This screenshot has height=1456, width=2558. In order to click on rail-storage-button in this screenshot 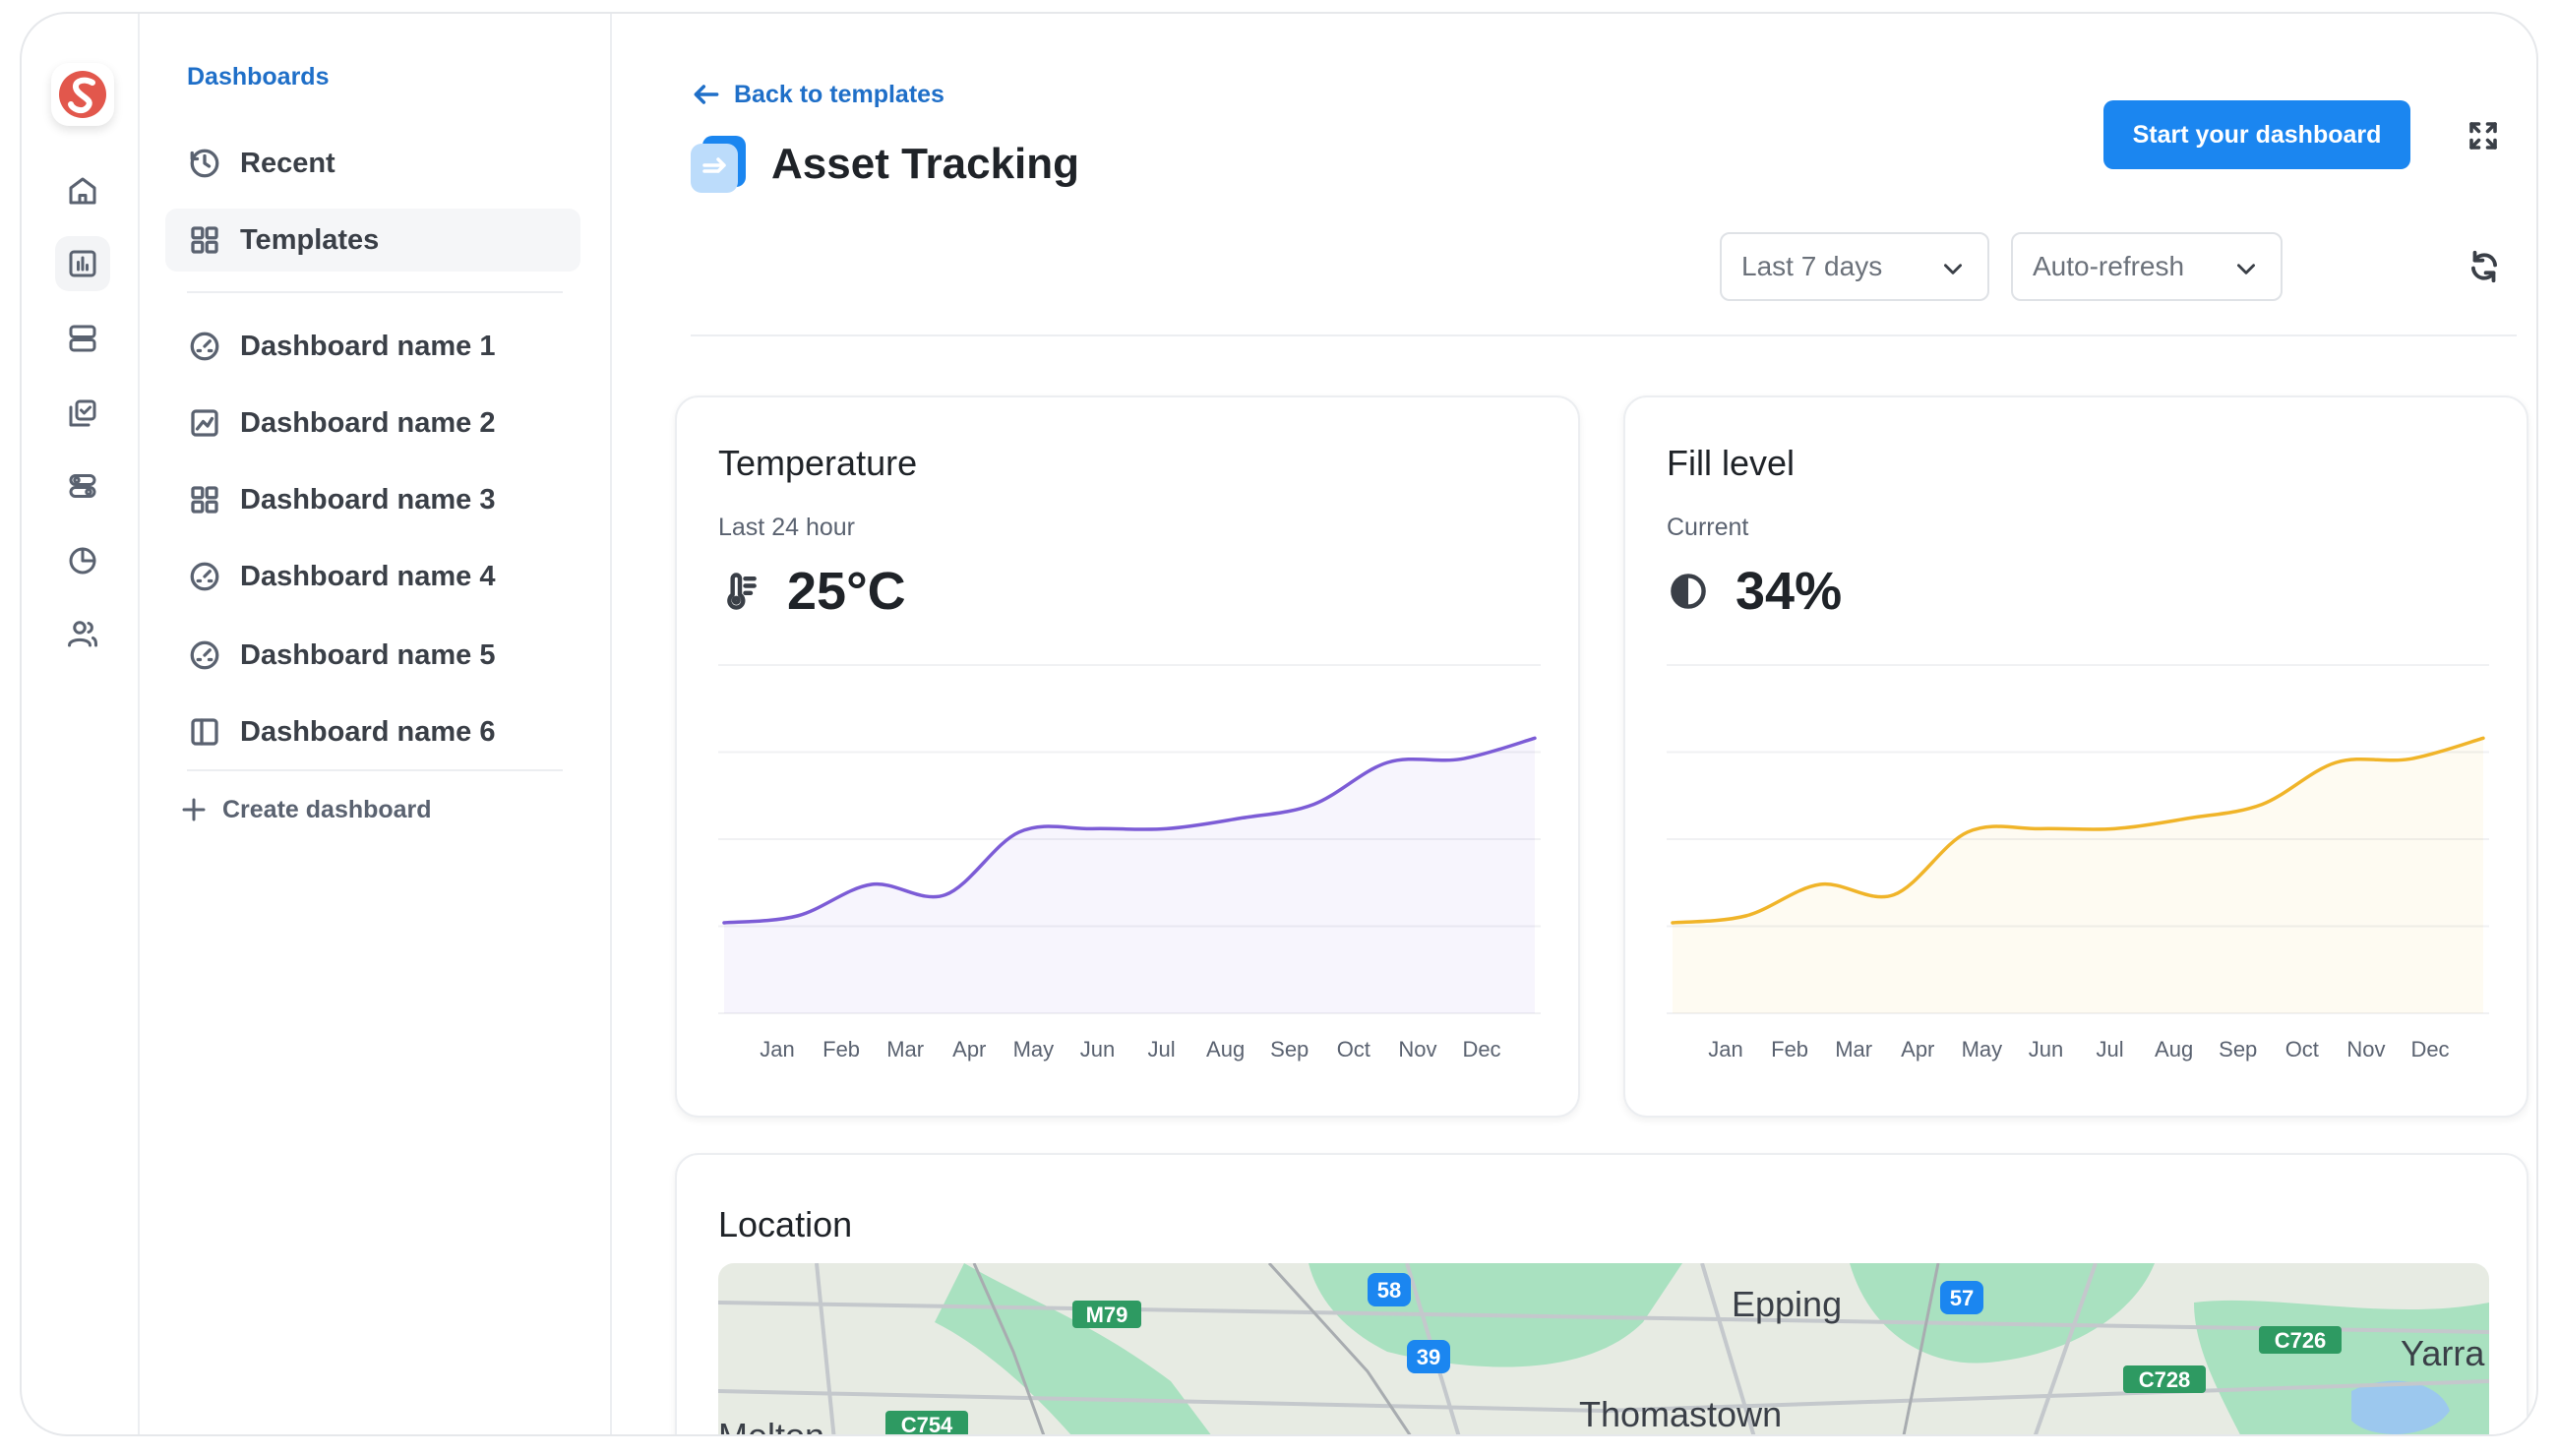, I will do `click(82, 338)`.